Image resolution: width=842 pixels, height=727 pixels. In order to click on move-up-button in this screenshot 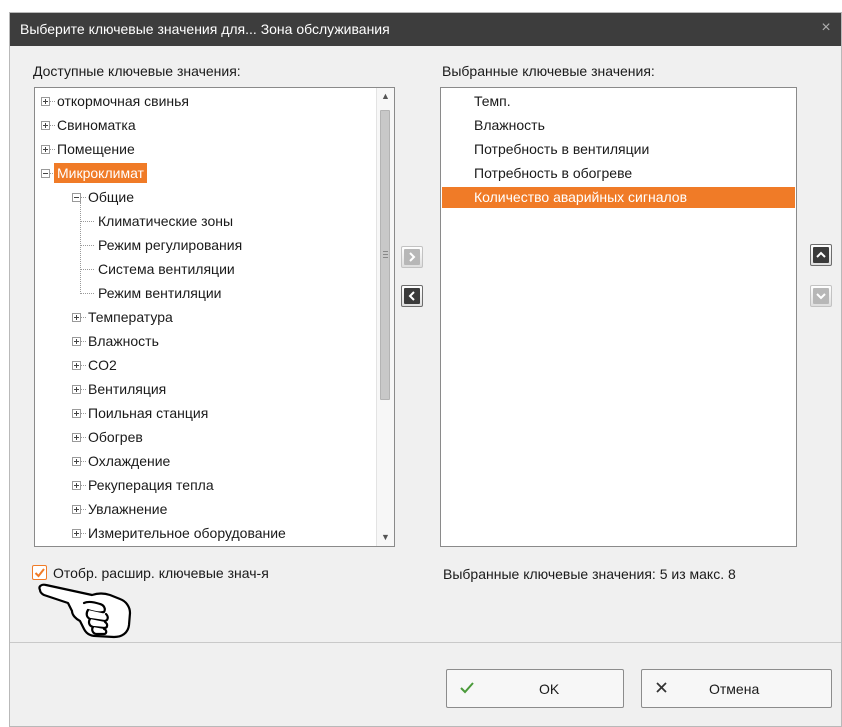, I will do `click(821, 255)`.